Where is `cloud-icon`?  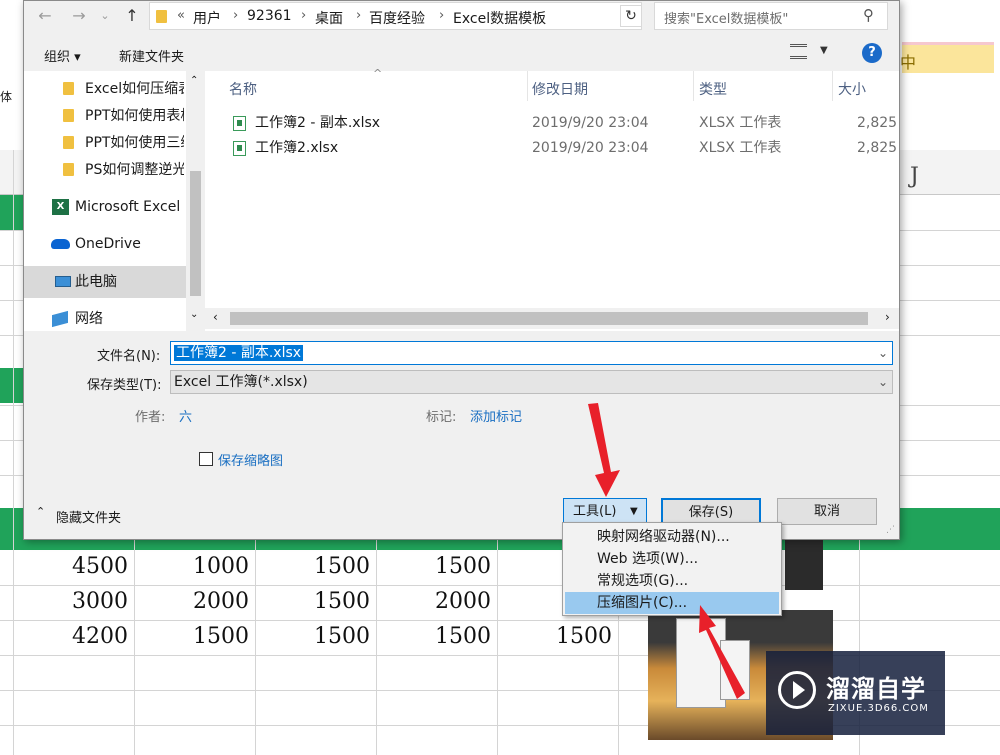 cloud-icon is located at coordinates (60, 244).